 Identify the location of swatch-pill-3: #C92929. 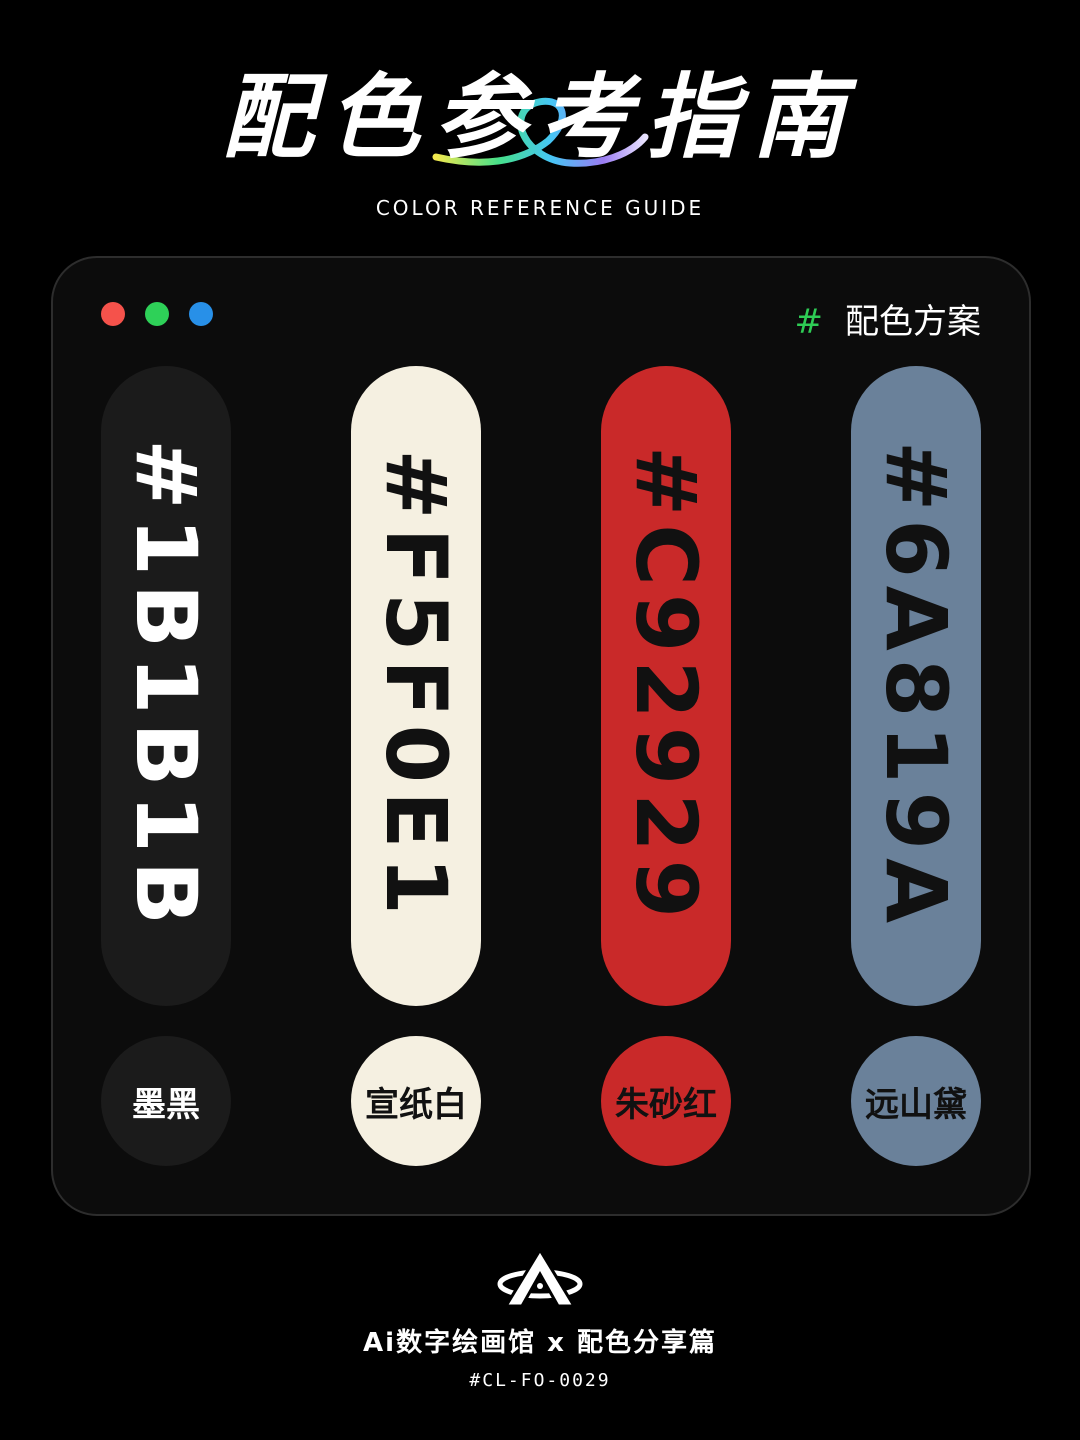
(666, 686).